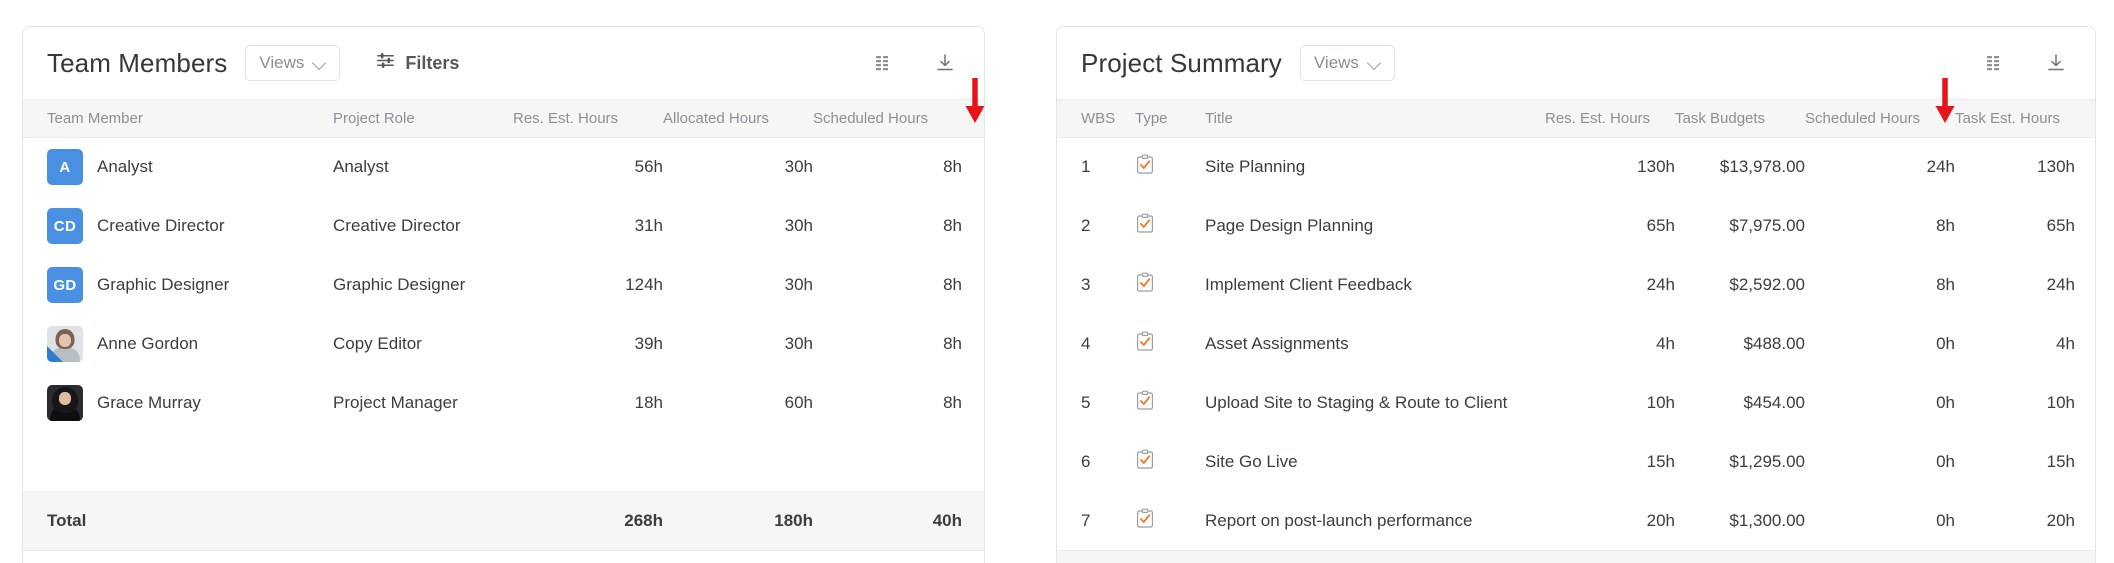  I want to click on column-header-title: Title, so click(1375, 118).